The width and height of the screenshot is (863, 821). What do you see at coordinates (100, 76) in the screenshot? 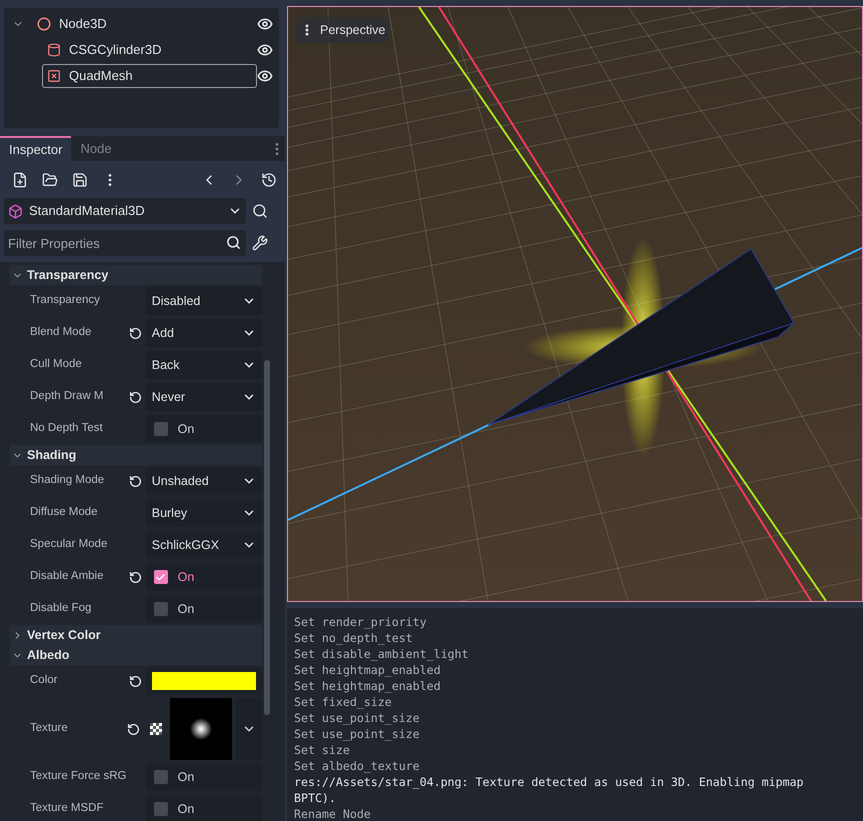
I see `node-name: QuadMesh` at bounding box center [100, 76].